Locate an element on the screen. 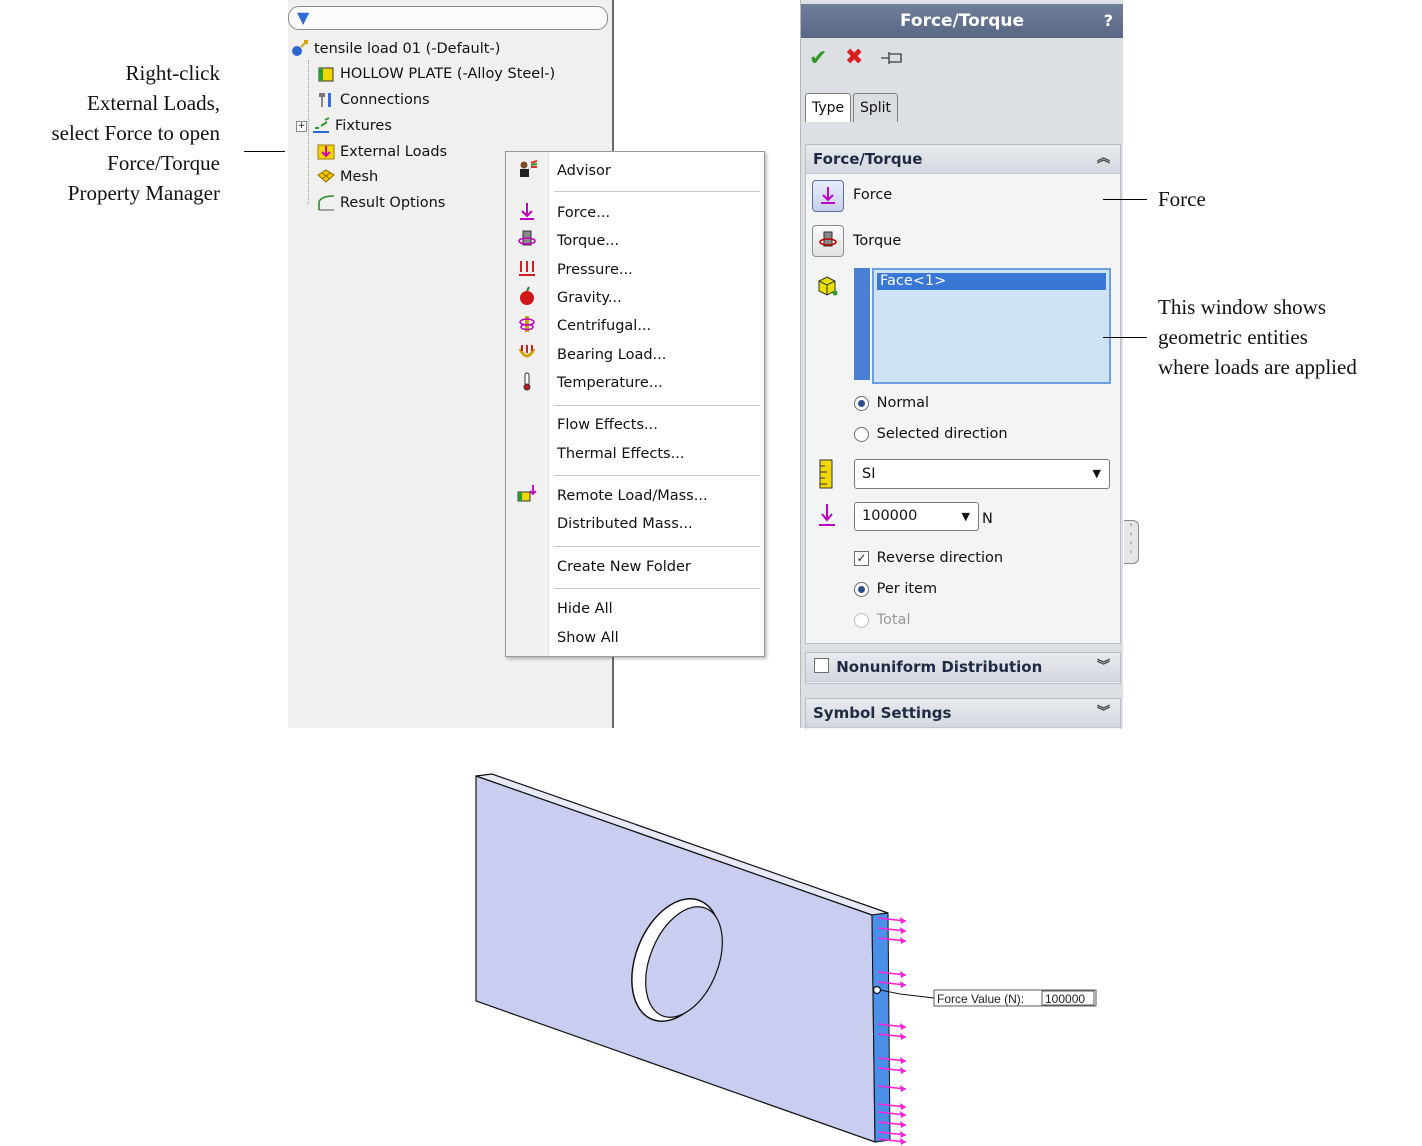 The height and width of the screenshot is (1146, 1422). callout-value: 100000 is located at coordinates (1065, 999).